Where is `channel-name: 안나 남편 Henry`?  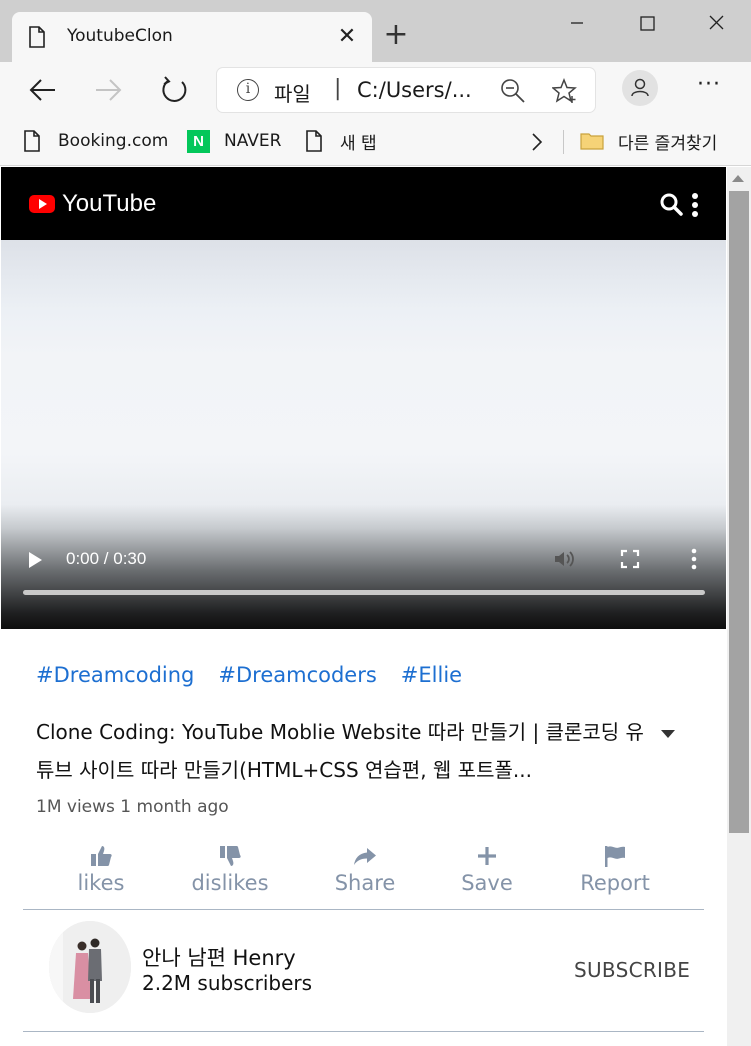 channel-name: 안나 남편 Henry is located at coordinates (219, 957).